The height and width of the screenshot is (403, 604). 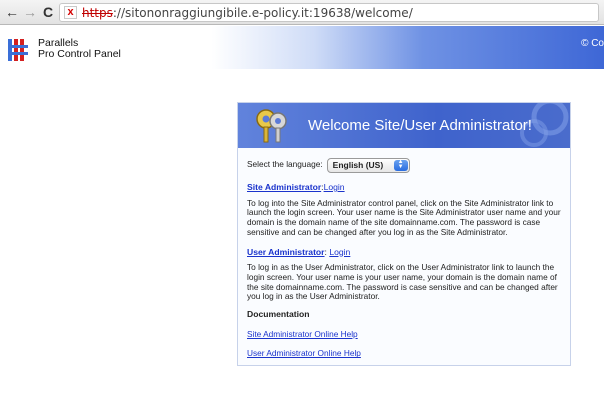 What do you see at coordinates (405, 334) in the screenshot?
I see `site-admin-help-link: Site Administrator Online Help` at bounding box center [405, 334].